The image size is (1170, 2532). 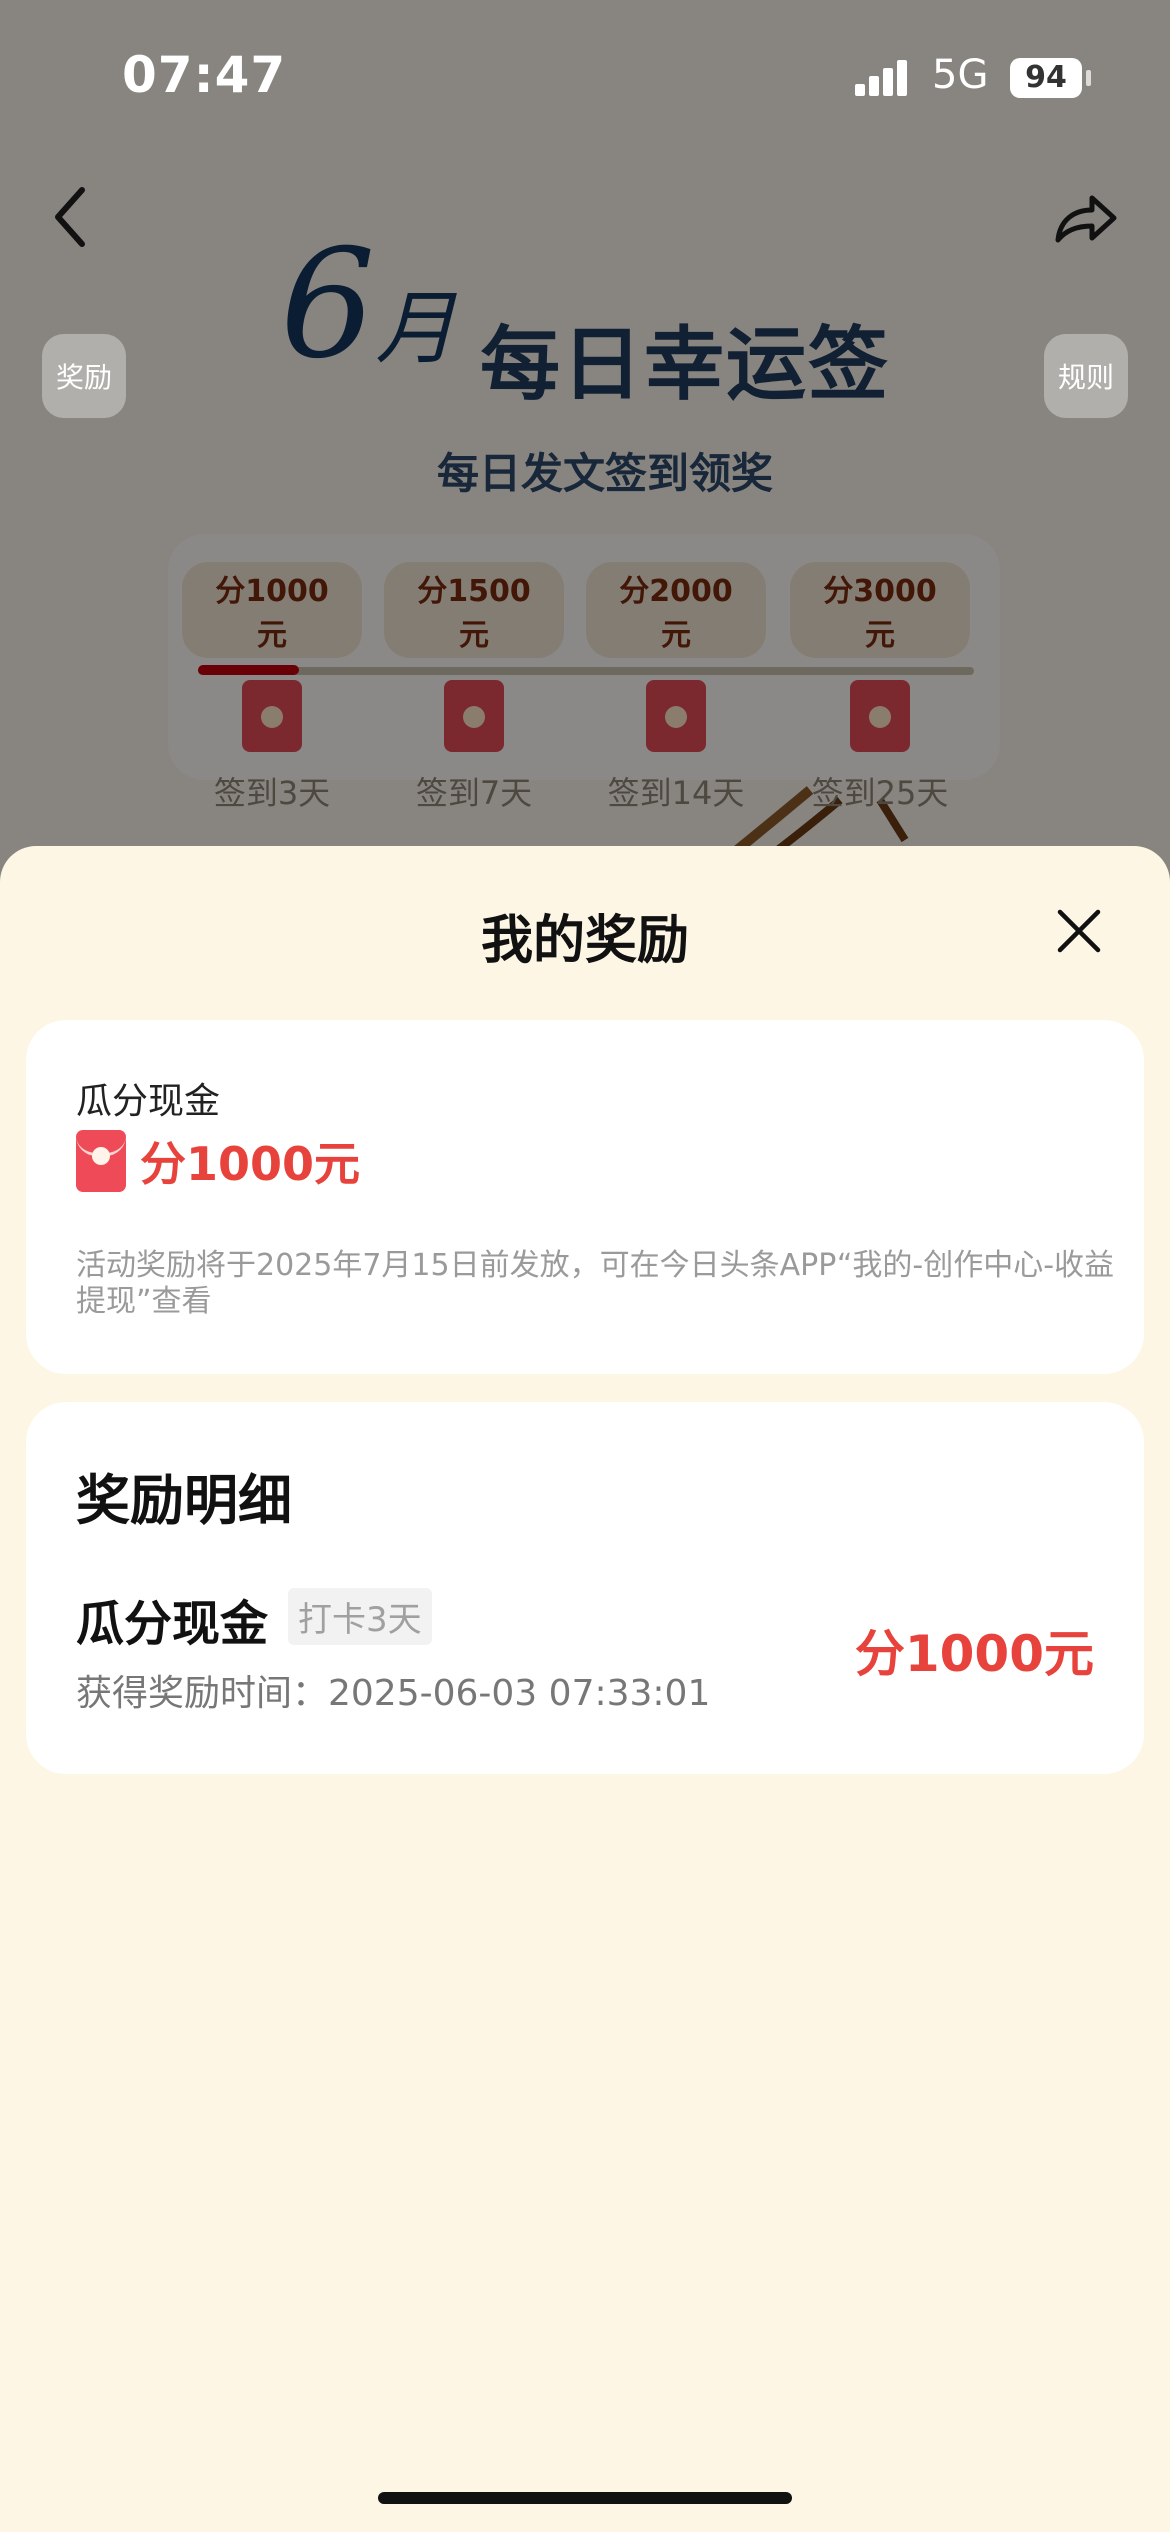 I want to click on reward-amount-row: 分1000元, so click(x=218, y=1161).